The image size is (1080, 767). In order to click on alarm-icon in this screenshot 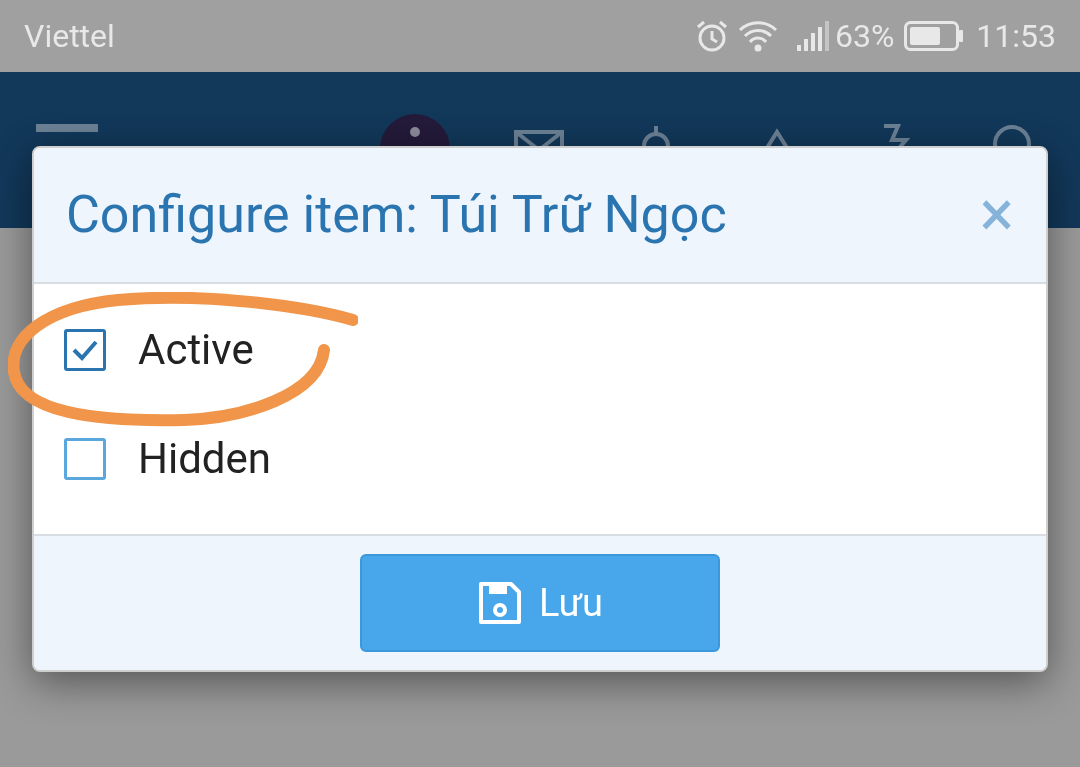, I will do `click(711, 36)`.